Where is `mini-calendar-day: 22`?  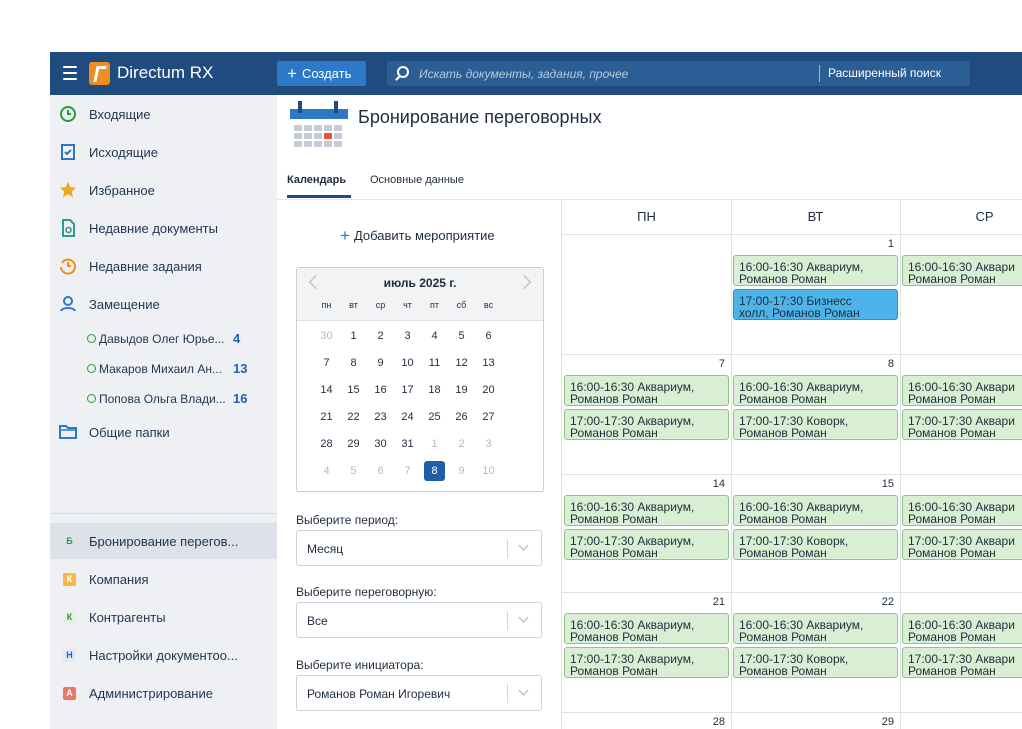
mini-calendar-day: 22 is located at coordinates (353, 417).